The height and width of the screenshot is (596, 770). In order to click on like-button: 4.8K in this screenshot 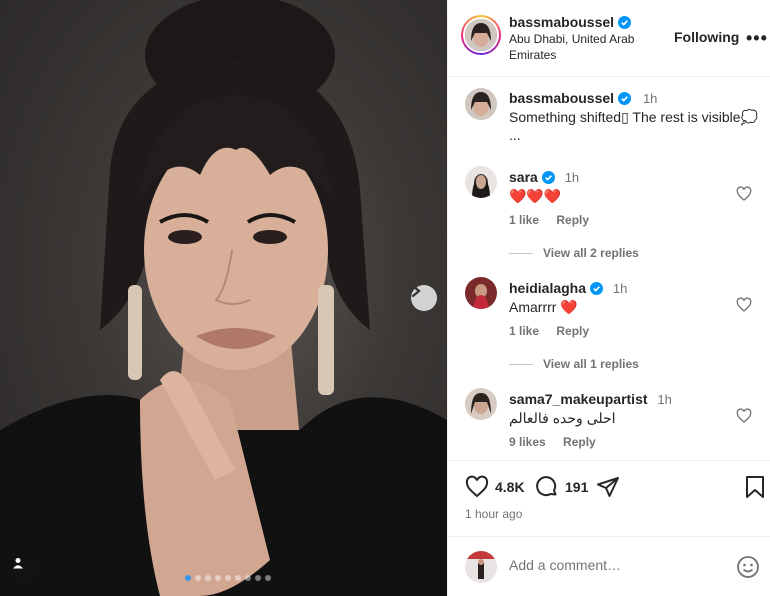, I will do `click(495, 487)`.